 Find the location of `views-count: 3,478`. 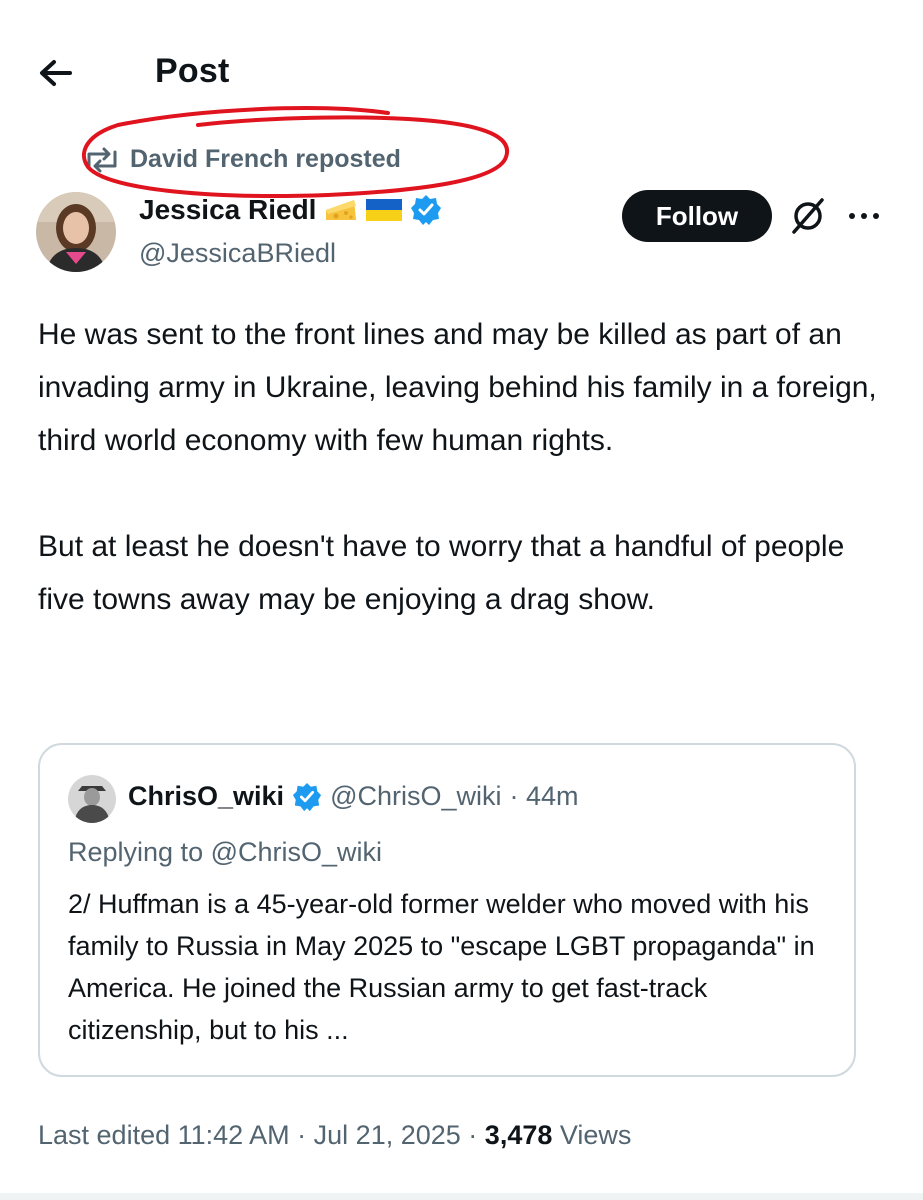

views-count: 3,478 is located at coordinates (518, 1135).